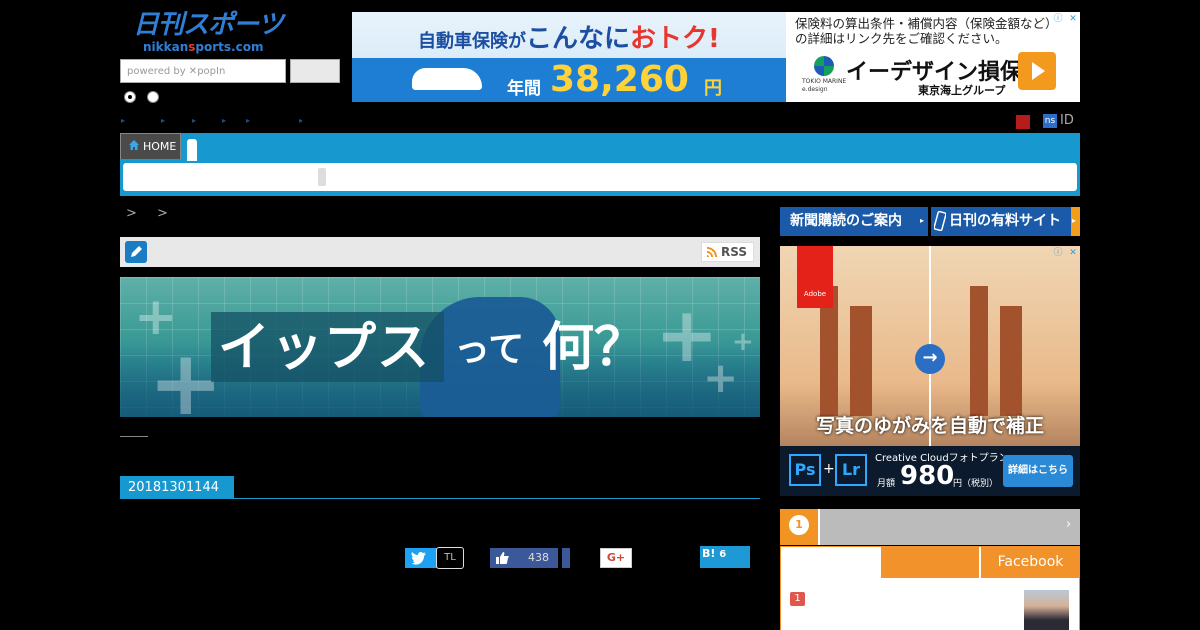 This screenshot has width=1200, height=630. What do you see at coordinates (1038, 471) in the screenshot?
I see `ad-details-button: 詳細はこちら` at bounding box center [1038, 471].